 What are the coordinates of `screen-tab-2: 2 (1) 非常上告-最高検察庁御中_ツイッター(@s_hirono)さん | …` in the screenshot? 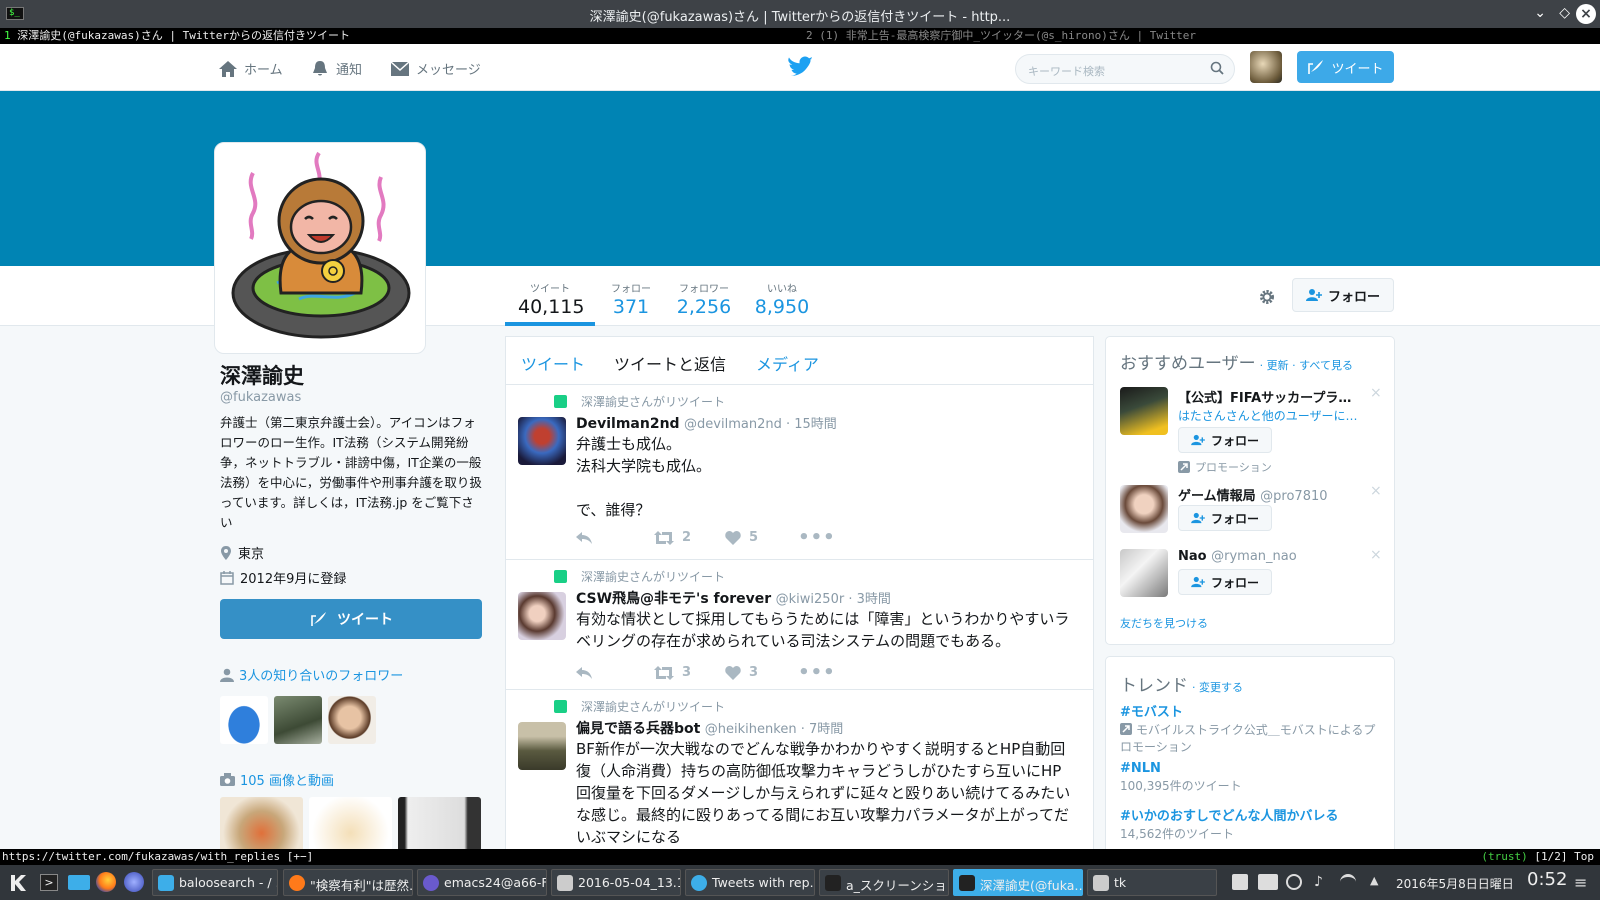 It's located at (1001, 36).